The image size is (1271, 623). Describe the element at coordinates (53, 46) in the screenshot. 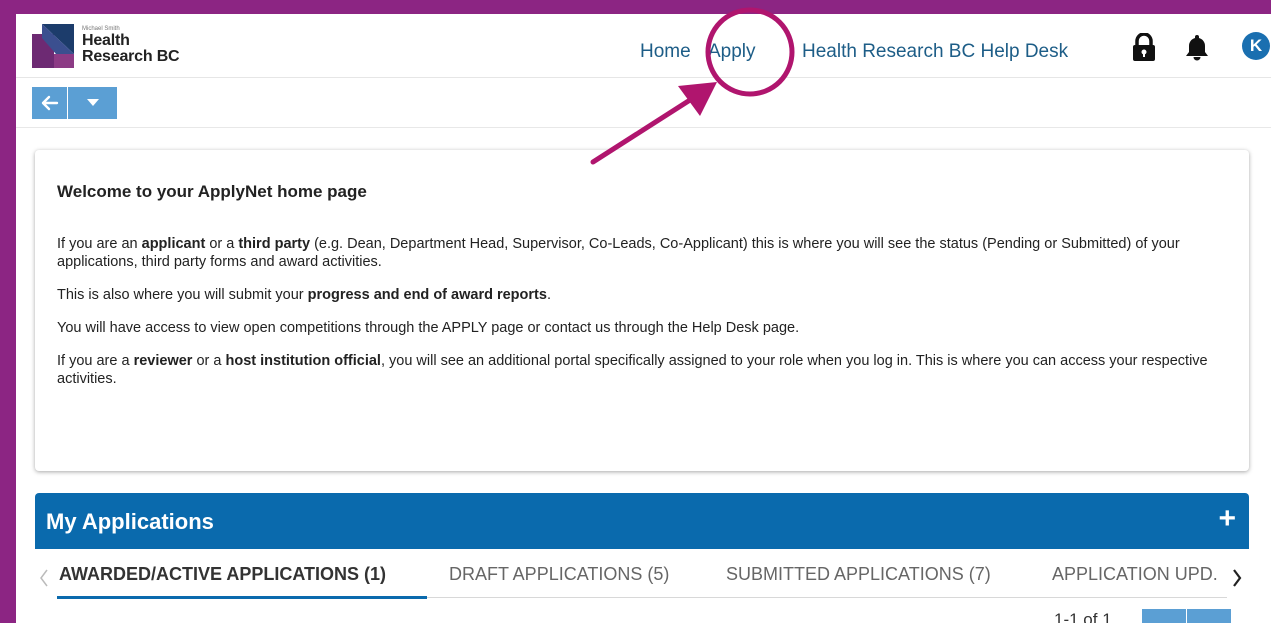

I see `logo-mark-icon` at that location.